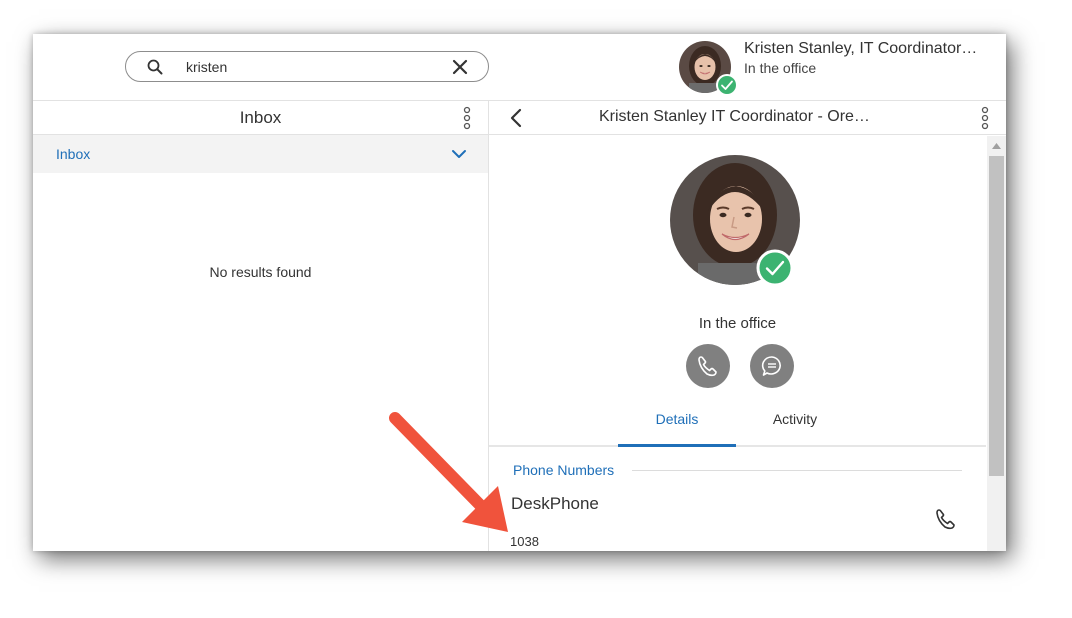 The height and width of the screenshot is (618, 1072). What do you see at coordinates (795, 428) in the screenshot?
I see `tab-activity: Activity` at bounding box center [795, 428].